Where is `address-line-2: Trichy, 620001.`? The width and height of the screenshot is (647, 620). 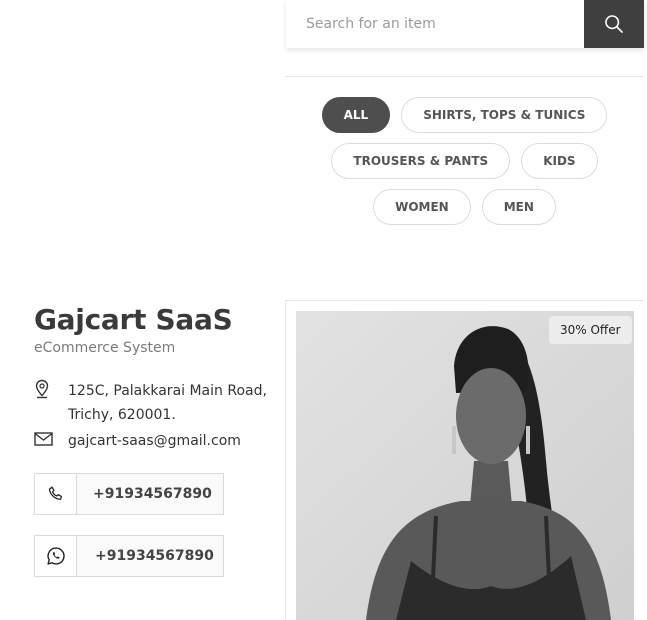
address-line-2: Trichy, 620001. is located at coordinates (122, 415).